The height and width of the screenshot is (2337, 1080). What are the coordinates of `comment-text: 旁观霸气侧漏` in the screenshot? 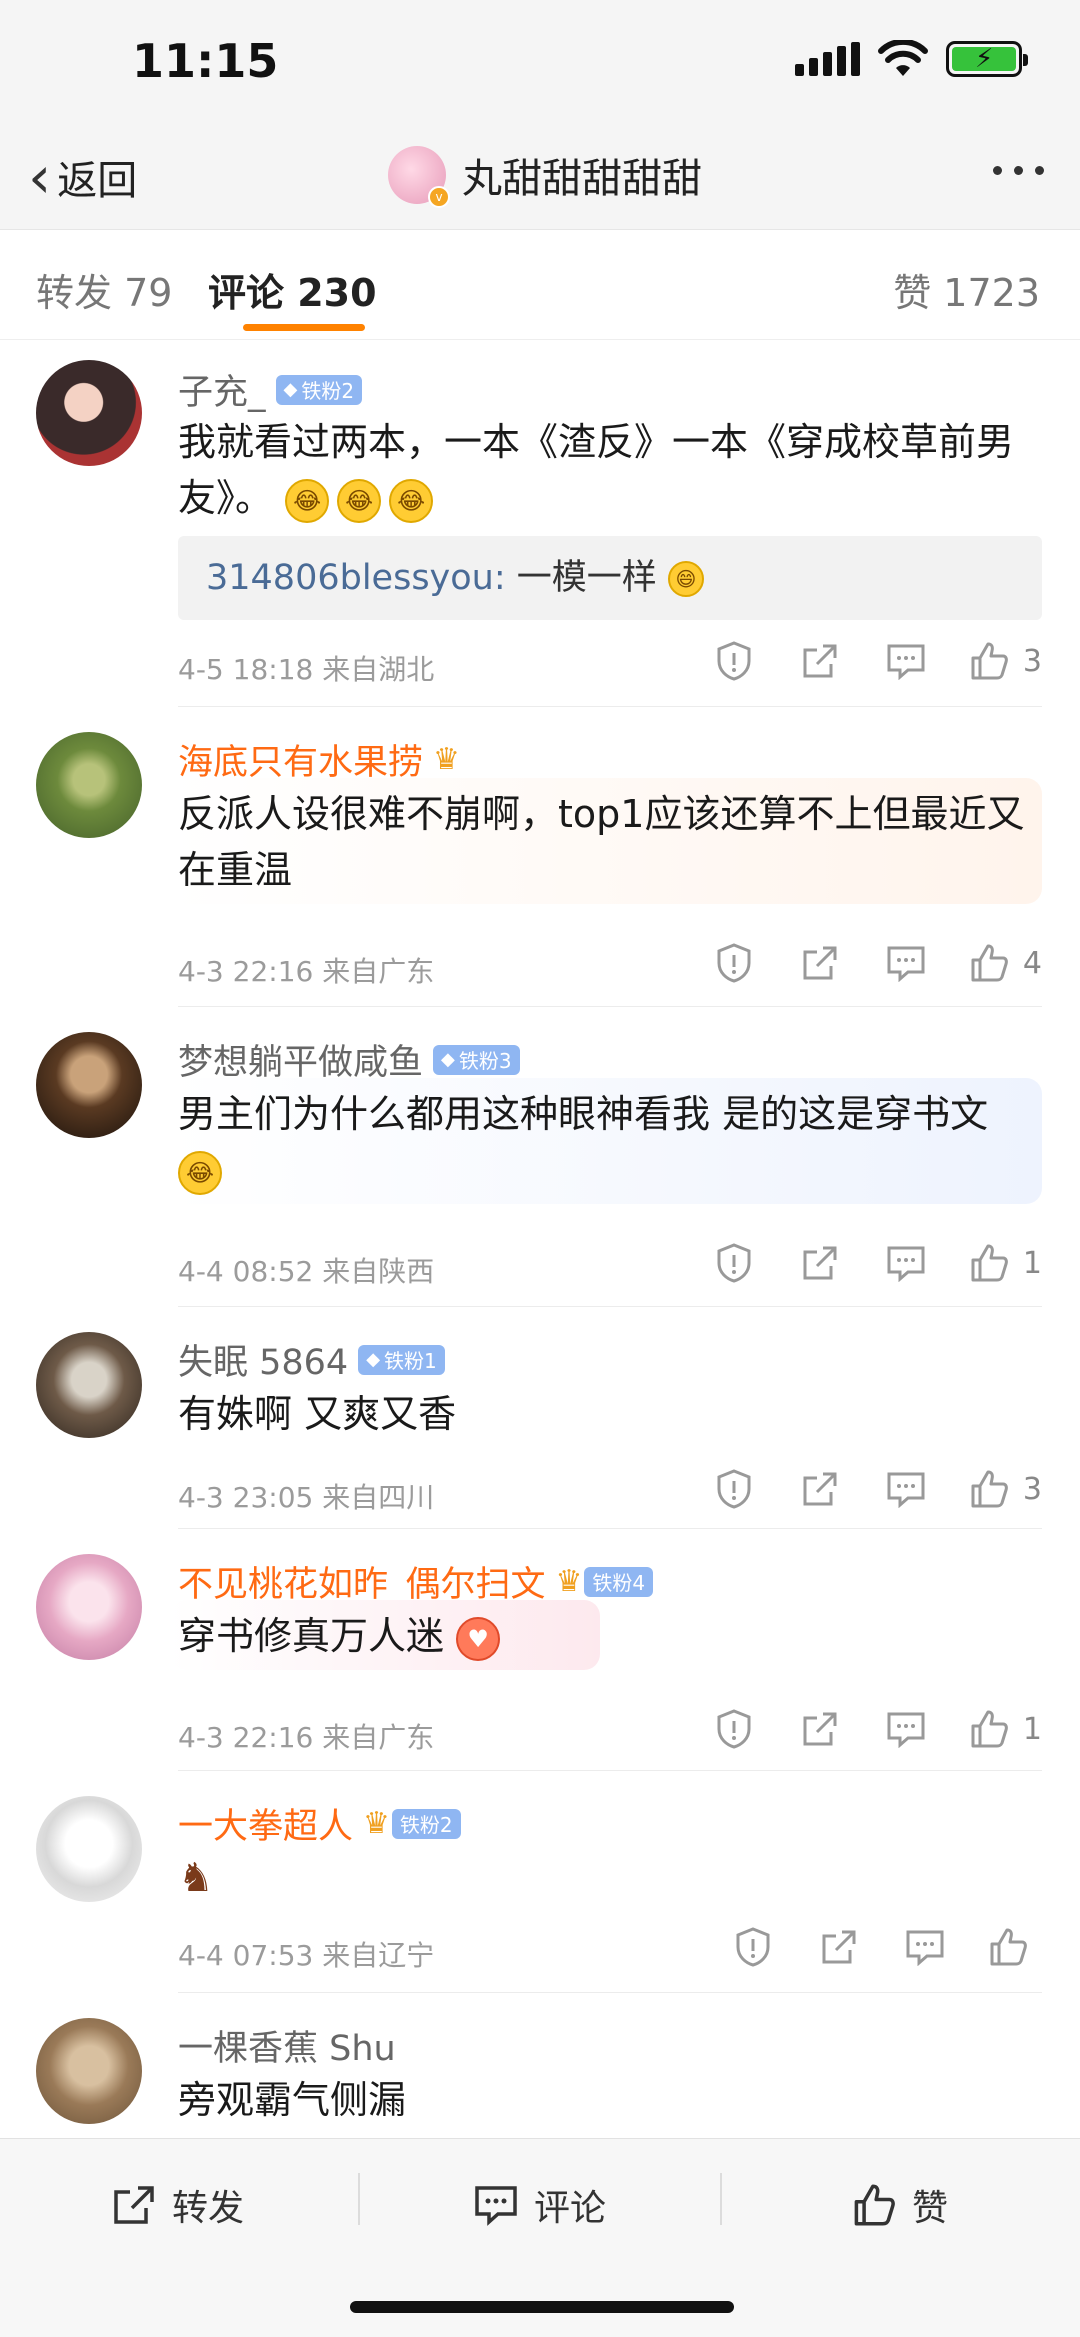 It's located at (292, 2100).